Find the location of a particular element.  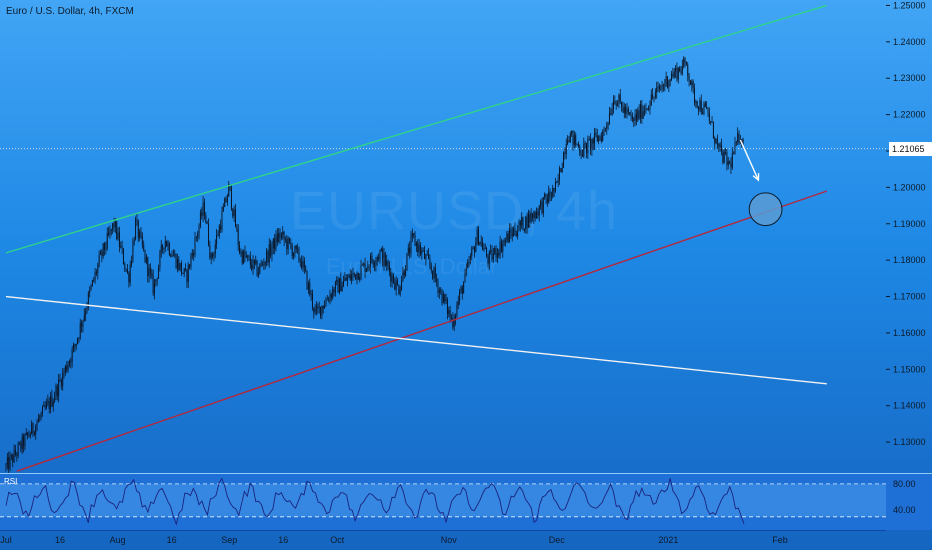

x-tick-label: Nov is located at coordinates (449, 540).